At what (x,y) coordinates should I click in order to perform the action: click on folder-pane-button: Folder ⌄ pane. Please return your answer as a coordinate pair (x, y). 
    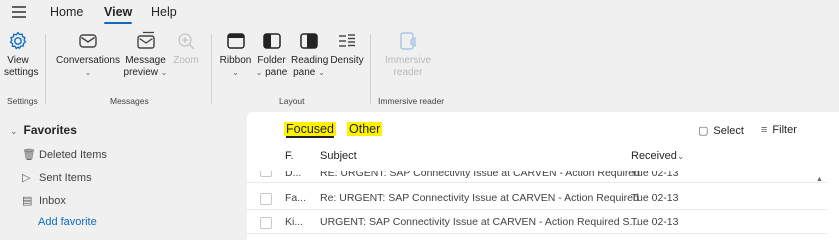
    Looking at the image, I should click on (271, 54).